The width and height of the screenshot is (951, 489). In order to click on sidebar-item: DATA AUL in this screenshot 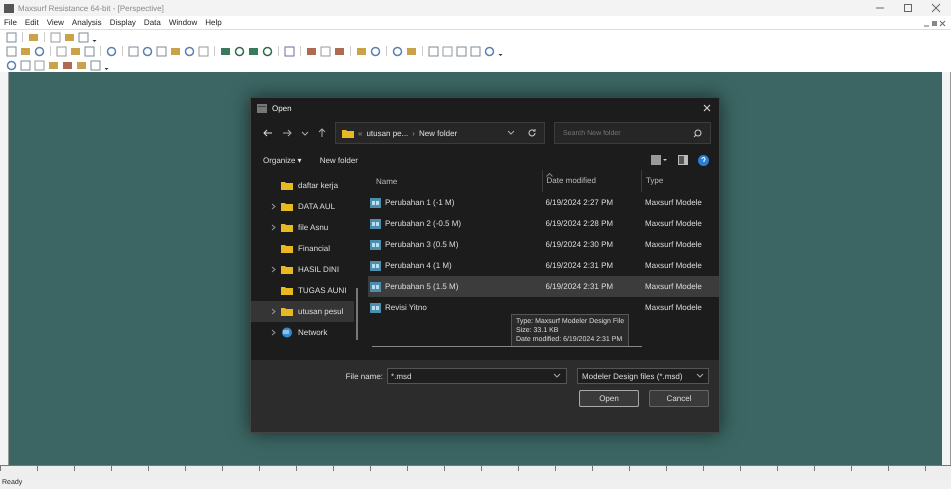, I will do `click(302, 206)`.